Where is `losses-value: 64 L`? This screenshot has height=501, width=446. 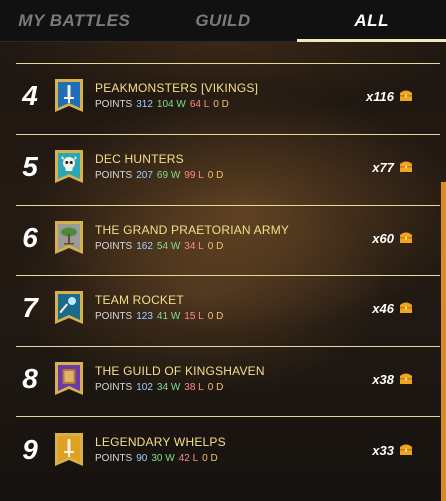
losses-value: 64 L is located at coordinates (199, 104).